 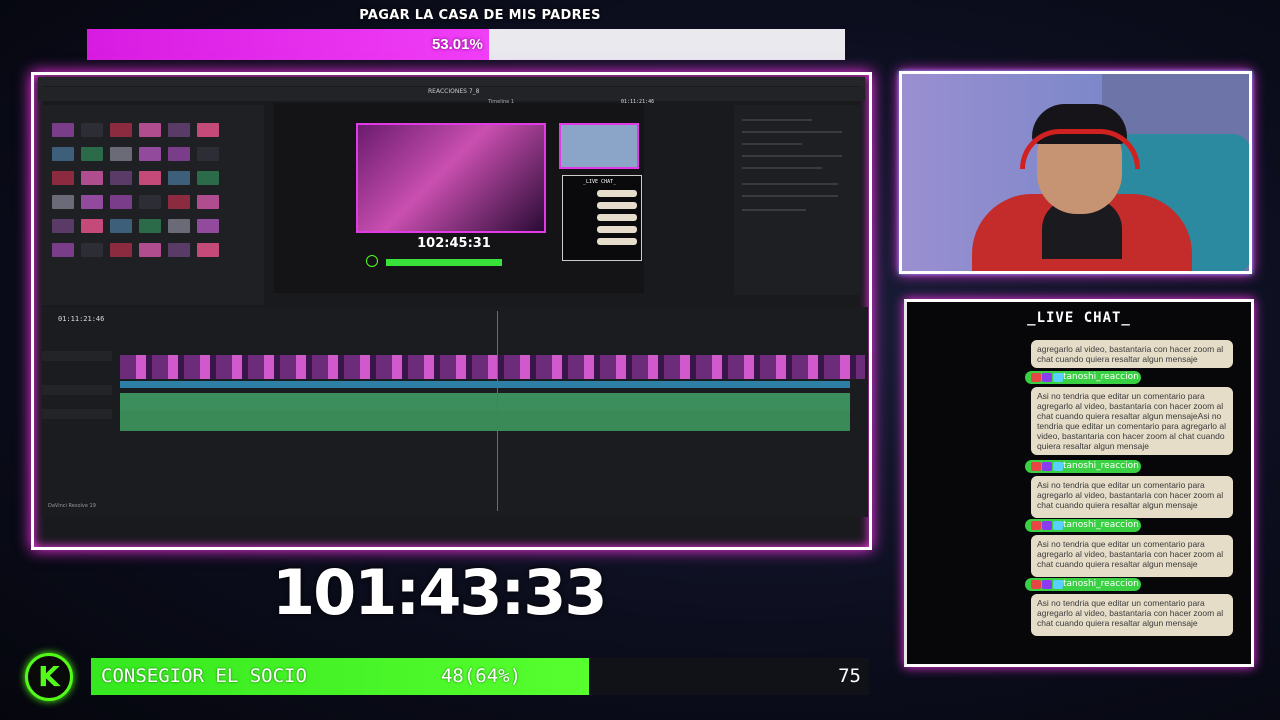 I want to click on timeline-timecode: 01:11:21:46, so click(x=81, y=319).